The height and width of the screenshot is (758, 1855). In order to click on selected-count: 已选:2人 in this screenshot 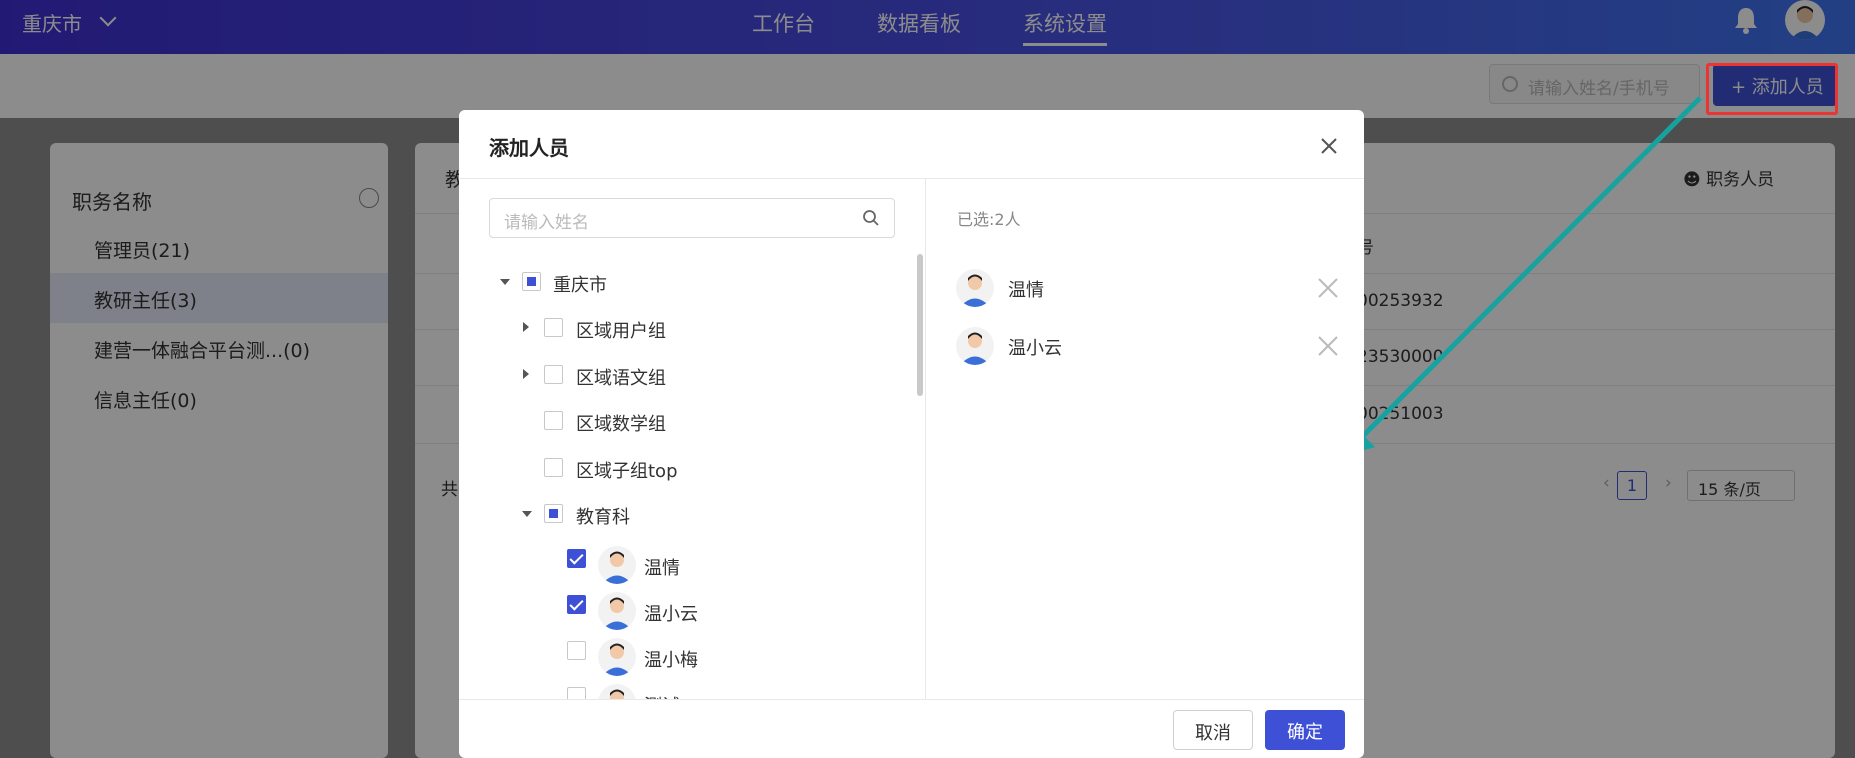, I will do `click(989, 219)`.